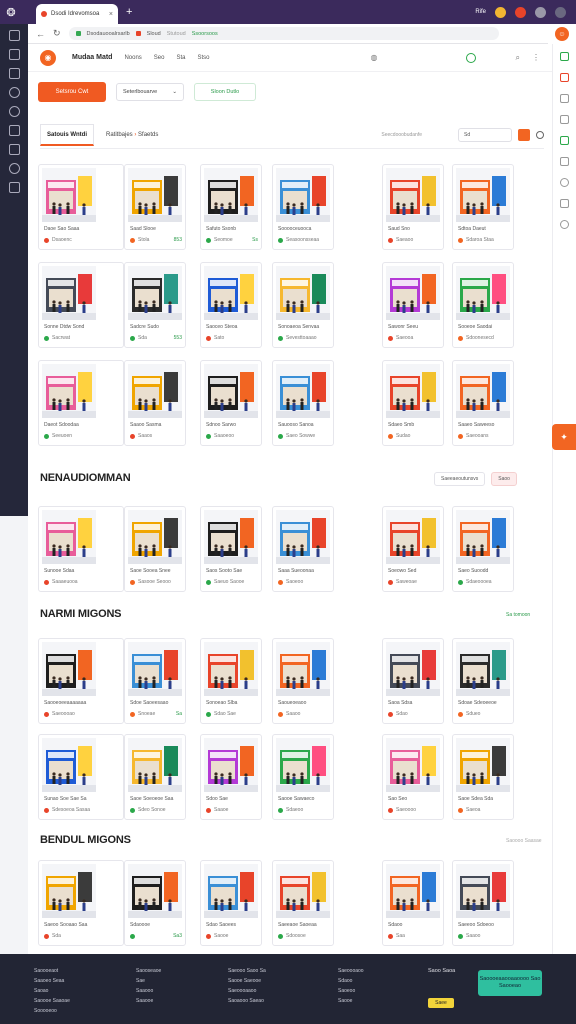  What do you see at coordinates (564, 98) in the screenshot?
I see `bookmark-icon` at bounding box center [564, 98].